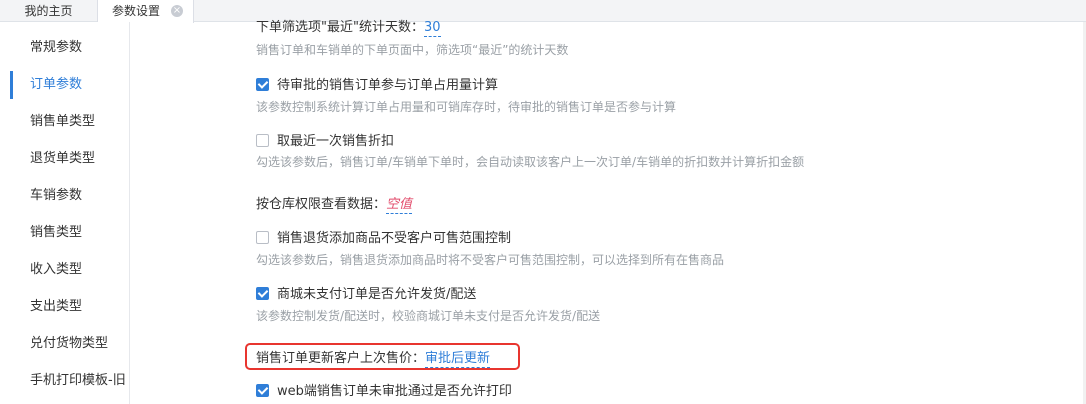 The height and width of the screenshot is (404, 1086). I want to click on setting-label: 销售退货添加商品不受客户可售范围控制, so click(394, 238).